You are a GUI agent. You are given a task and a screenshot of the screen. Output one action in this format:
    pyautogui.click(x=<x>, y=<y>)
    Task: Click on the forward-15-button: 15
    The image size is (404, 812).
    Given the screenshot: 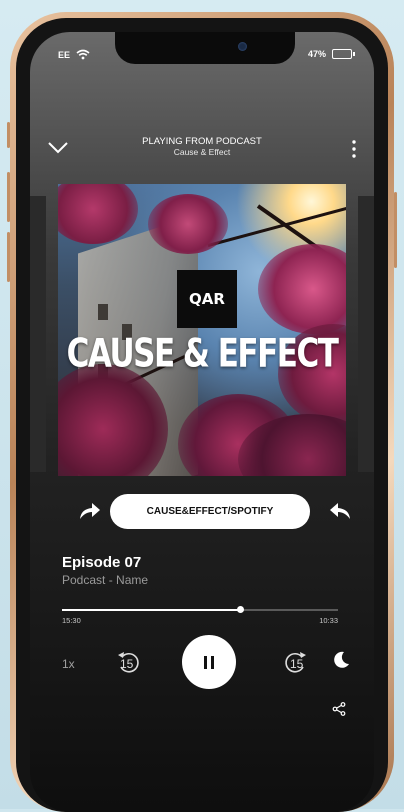 What is the action you would take?
    pyautogui.click(x=294, y=663)
    